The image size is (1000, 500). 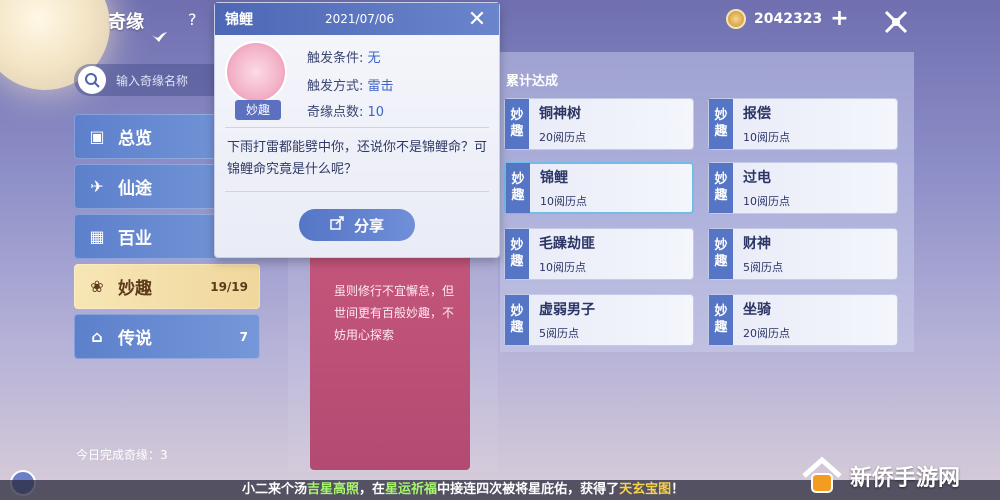 I want to click on sidebar-item-label: 百业, so click(x=135, y=239).